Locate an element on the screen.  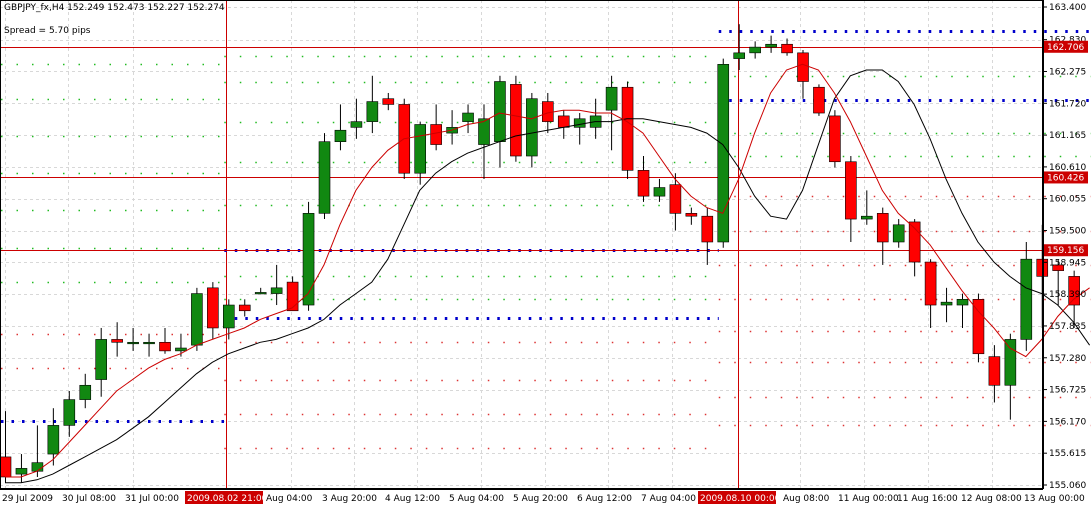
price-tick-label: 160.610 is located at coordinates (1067, 168).